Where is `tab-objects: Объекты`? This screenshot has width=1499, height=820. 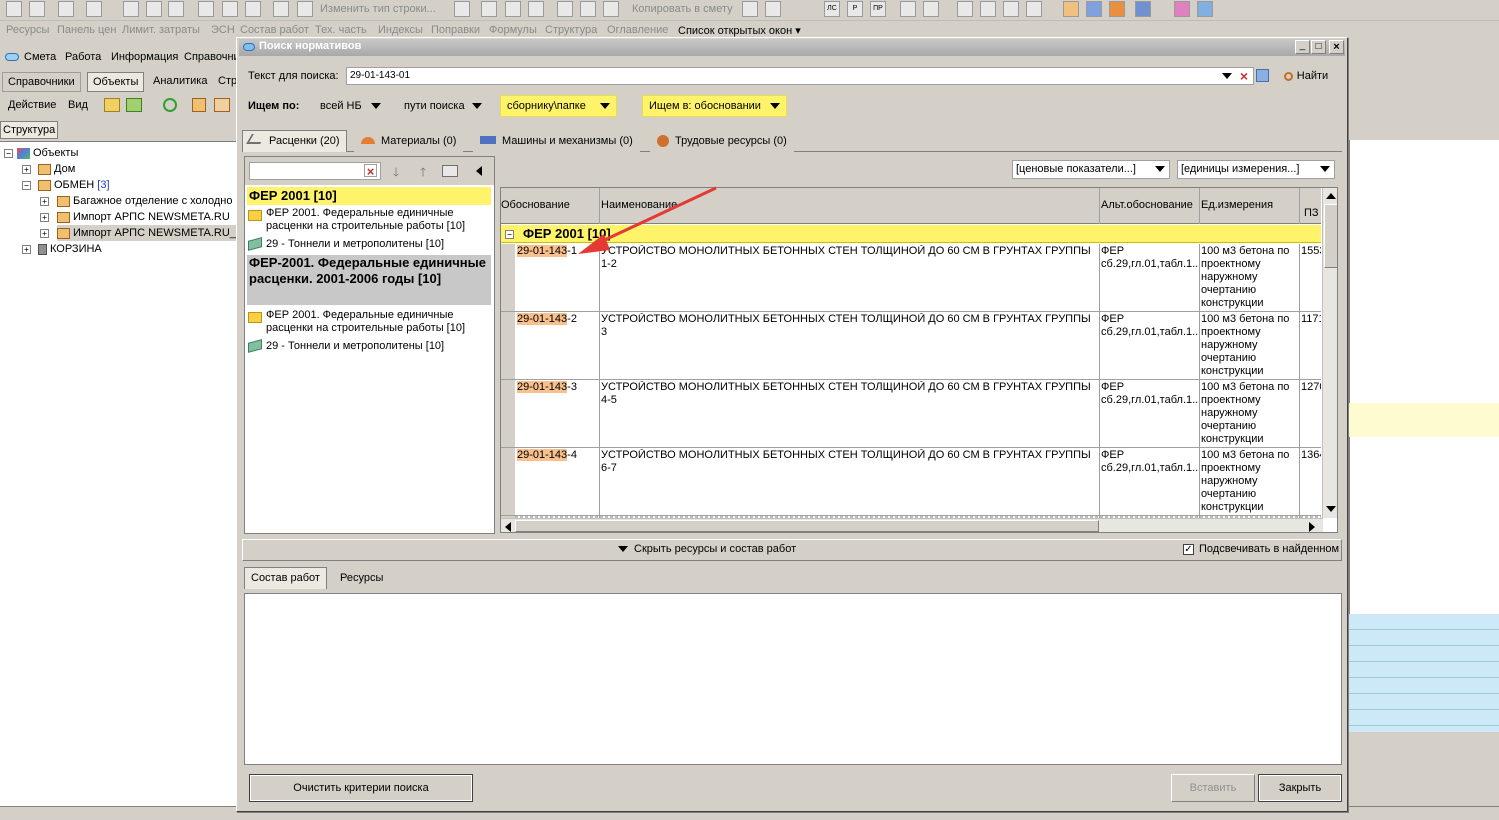
tab-objects: Объекты is located at coordinates (116, 82).